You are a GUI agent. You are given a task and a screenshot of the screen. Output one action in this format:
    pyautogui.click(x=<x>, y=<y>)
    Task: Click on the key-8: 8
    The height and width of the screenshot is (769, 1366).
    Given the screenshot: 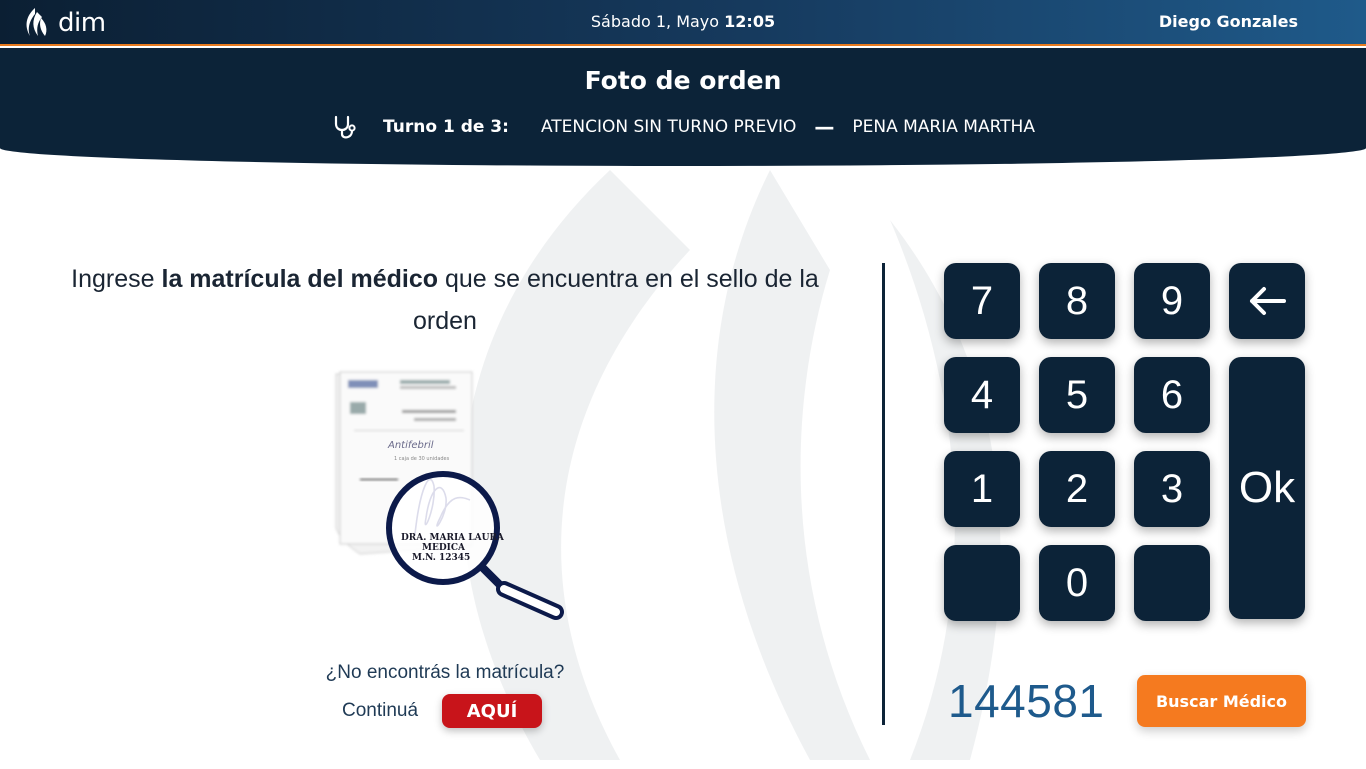 What is the action you would take?
    pyautogui.click(x=1077, y=301)
    